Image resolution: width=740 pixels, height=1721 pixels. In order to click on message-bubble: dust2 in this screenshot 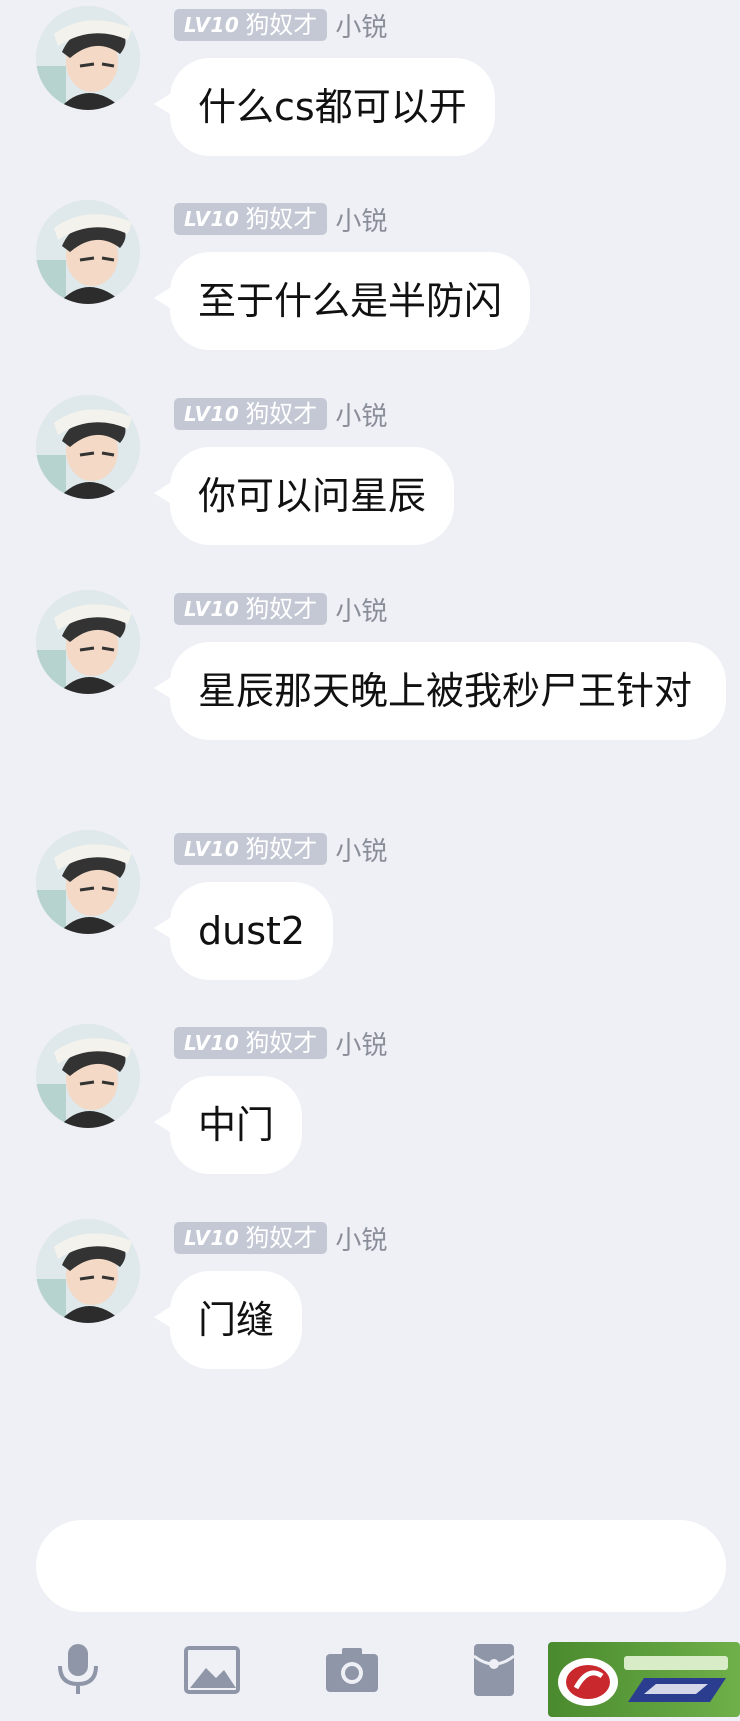, I will do `click(244, 931)`.